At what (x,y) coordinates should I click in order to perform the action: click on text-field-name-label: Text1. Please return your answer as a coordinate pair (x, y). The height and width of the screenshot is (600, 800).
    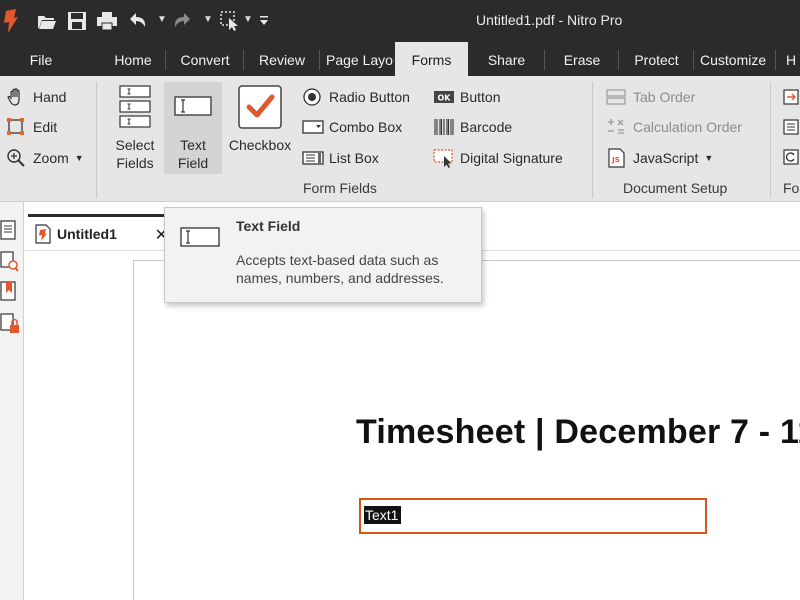
    Looking at the image, I should click on (383, 515).